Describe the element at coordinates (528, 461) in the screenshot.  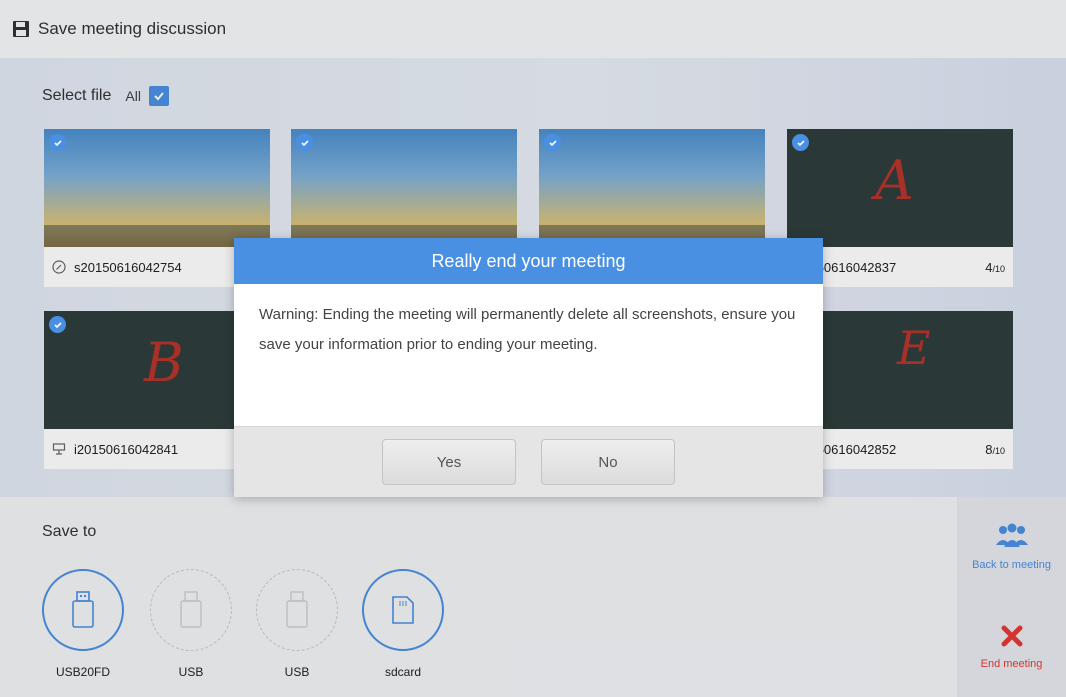
I see `dialog-footer: Yes No` at that location.